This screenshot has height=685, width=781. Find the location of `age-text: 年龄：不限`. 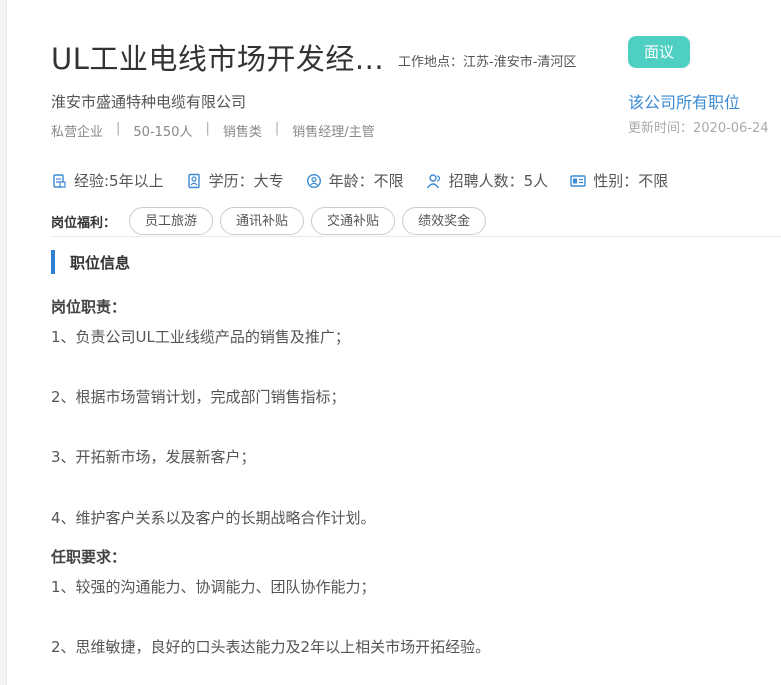

age-text: 年龄：不限 is located at coordinates (366, 181).